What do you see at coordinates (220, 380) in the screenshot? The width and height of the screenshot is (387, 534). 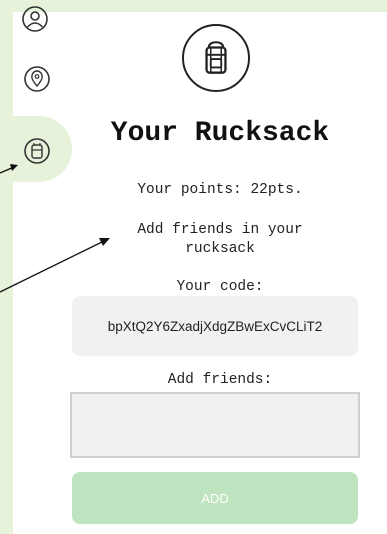 I see `add-friends-label: Add friends:` at bounding box center [220, 380].